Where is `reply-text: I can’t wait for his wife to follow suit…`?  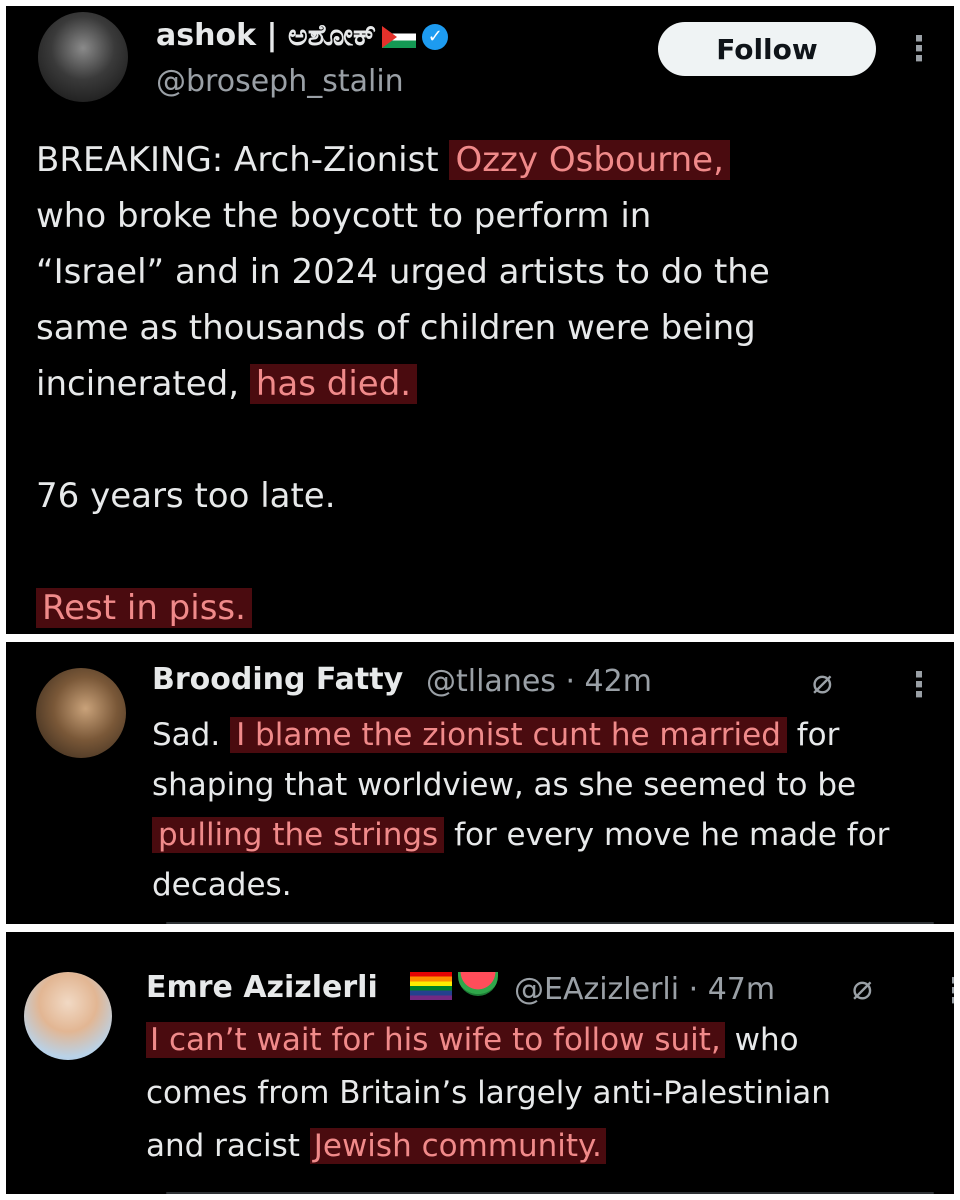
reply-text: I can’t wait for his wife to follow suit… is located at coordinates (546, 1093).